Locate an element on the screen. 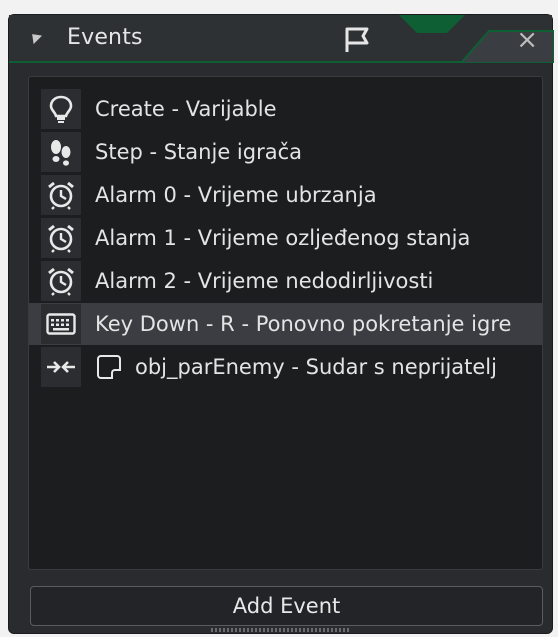  event-row-alarm-2: Alarm 2 - Vrijeme nedodirljivosti is located at coordinates (291, 281).